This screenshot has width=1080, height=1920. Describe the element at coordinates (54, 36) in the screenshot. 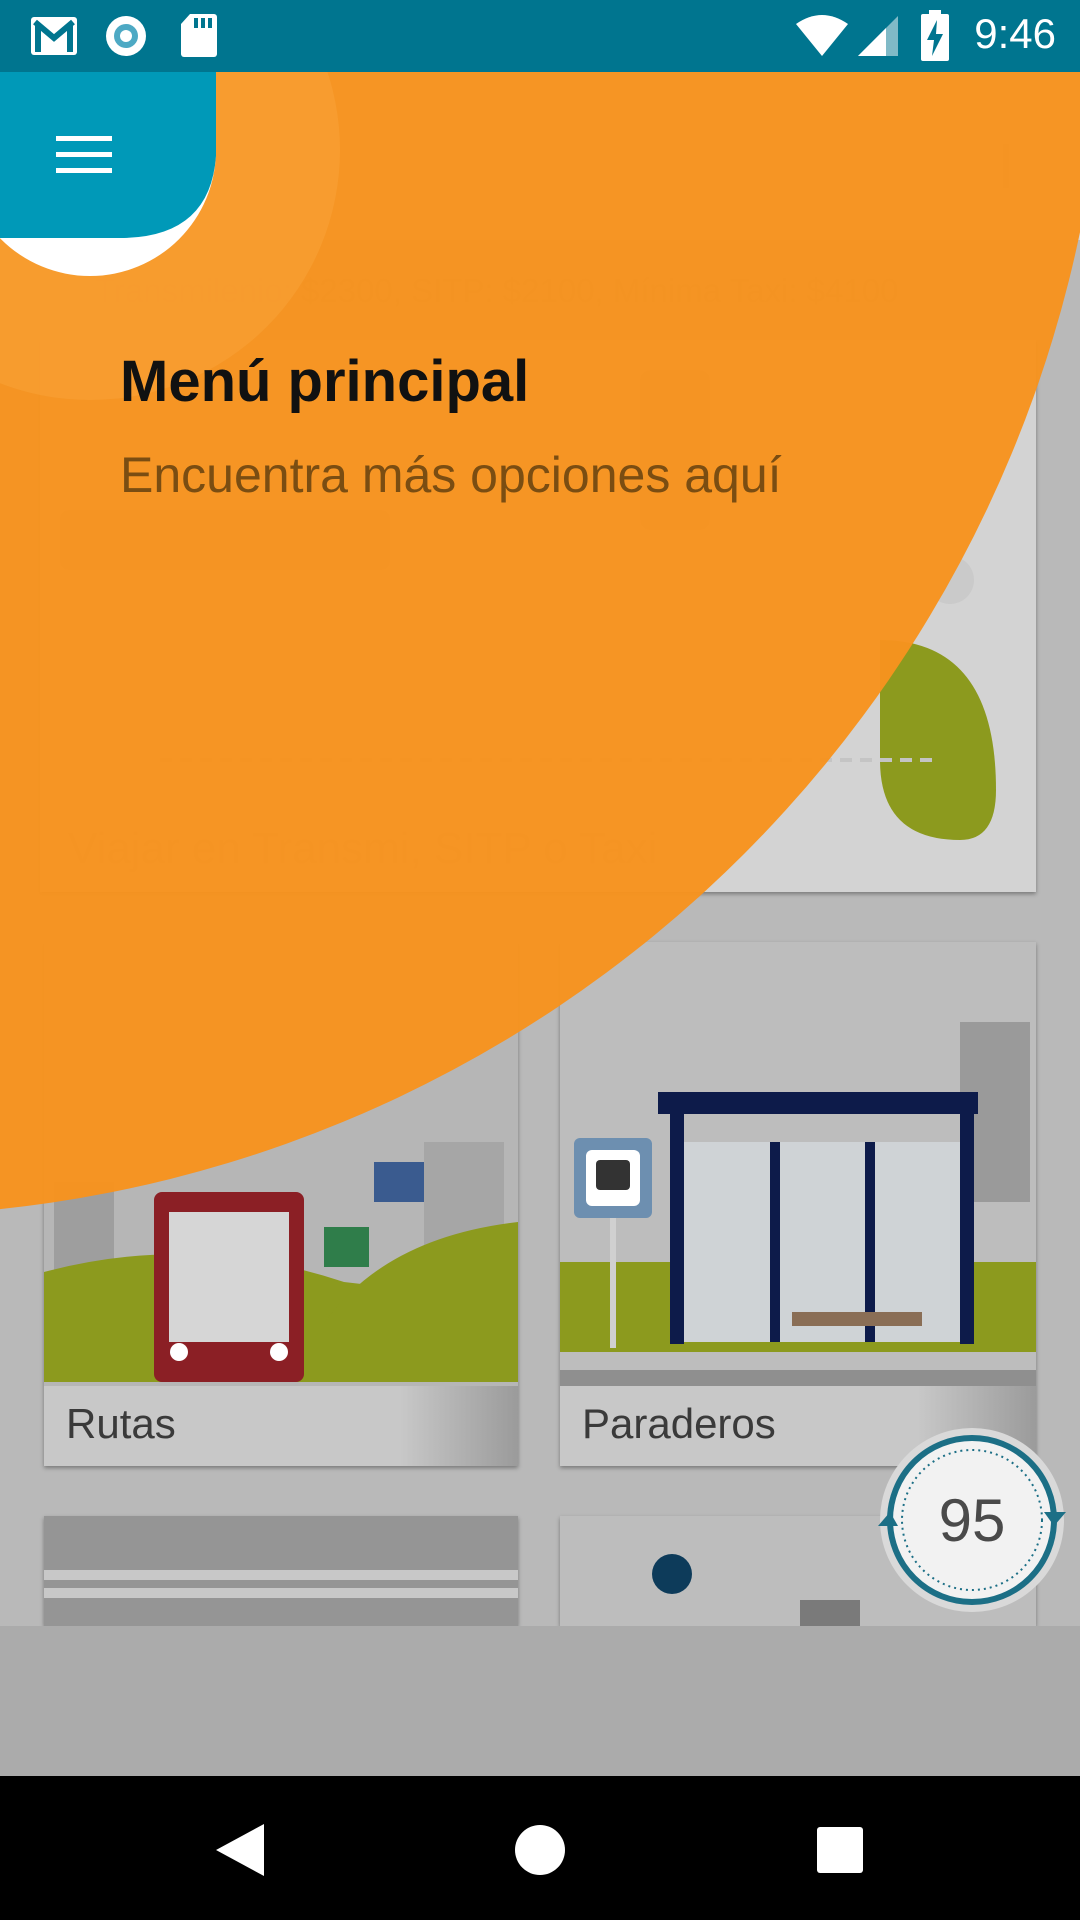

I see `gmail-icon` at that location.